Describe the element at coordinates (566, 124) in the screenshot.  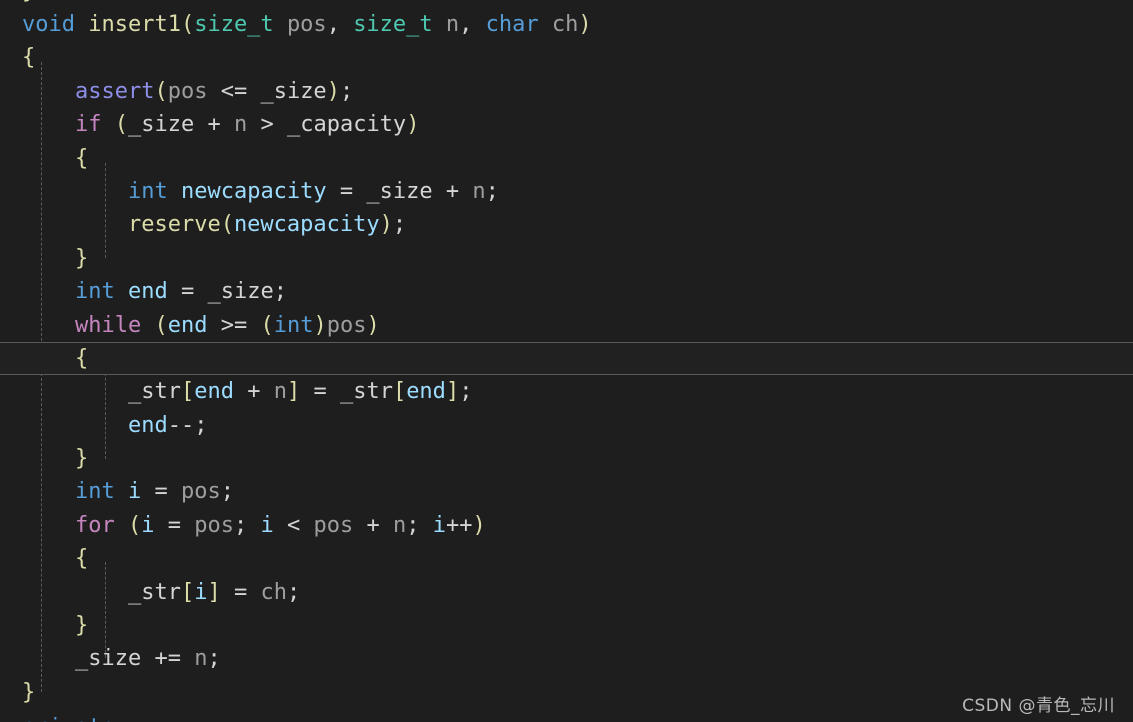
I see `code-line-4: if (_size + n > _capacity)` at that location.